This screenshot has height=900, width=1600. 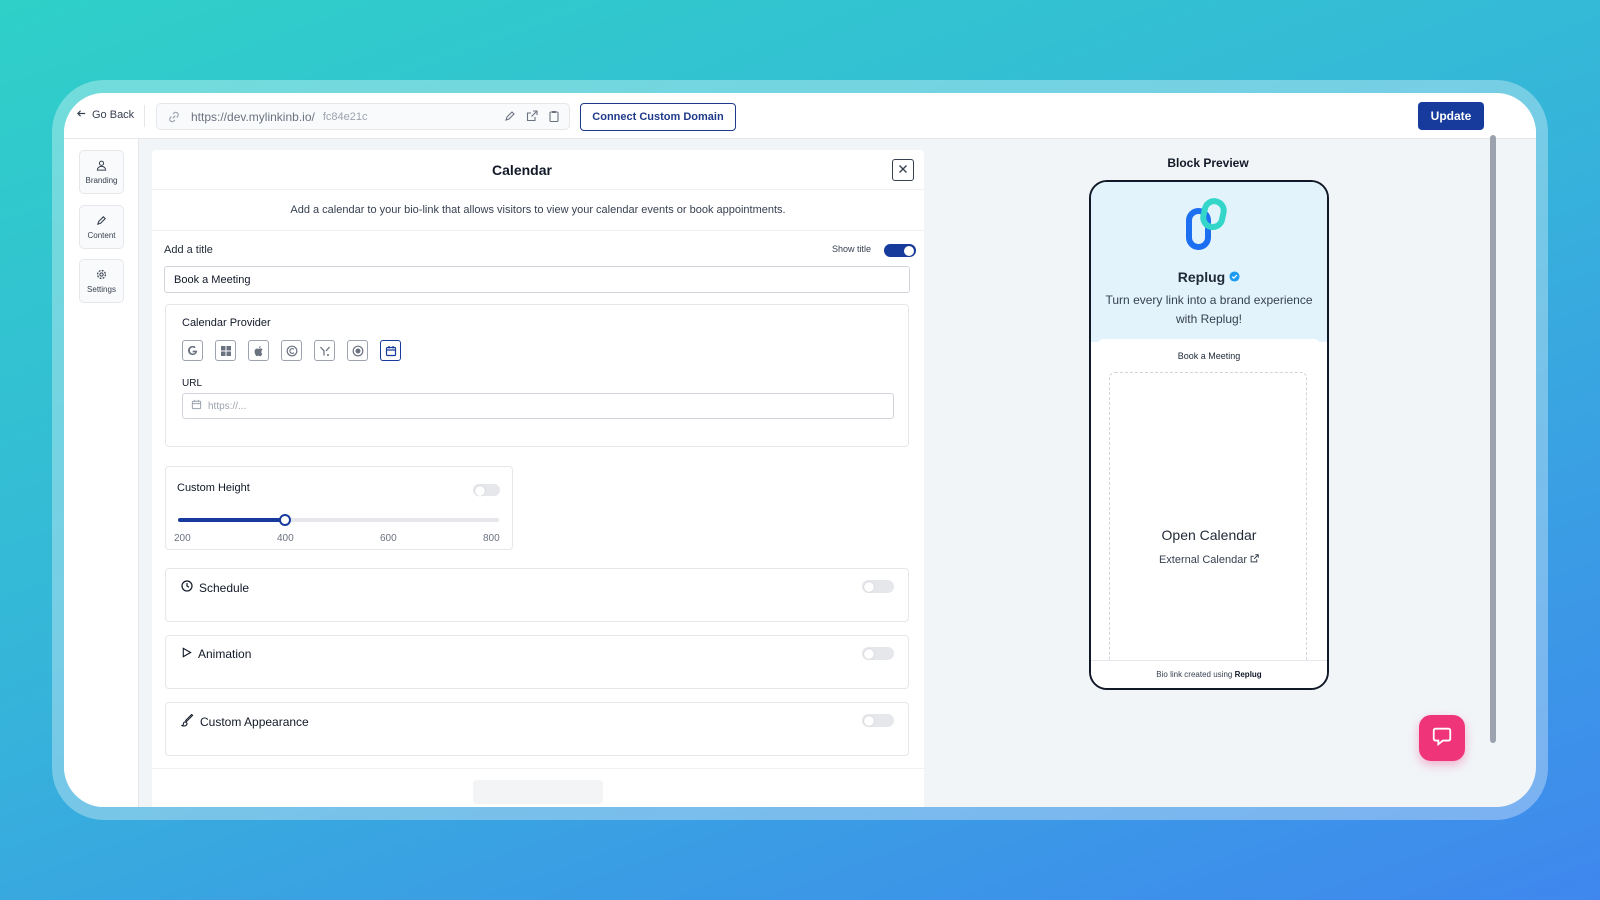 I want to click on sidebar-item-settings: Settings, so click(x=101, y=281).